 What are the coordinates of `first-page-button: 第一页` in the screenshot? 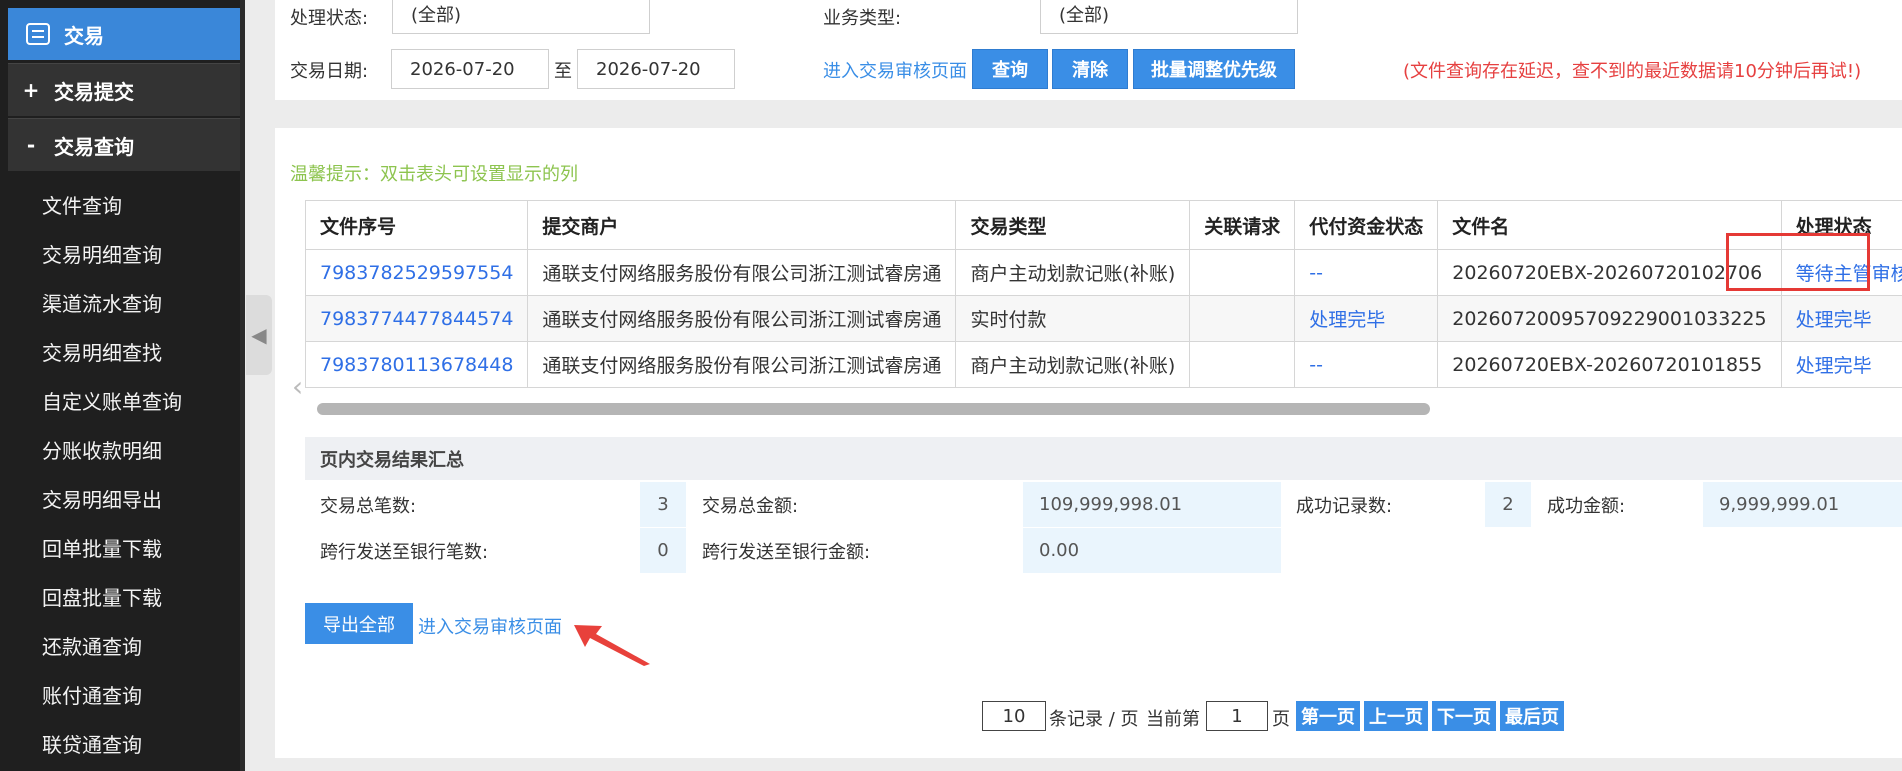 It's located at (1328, 716).